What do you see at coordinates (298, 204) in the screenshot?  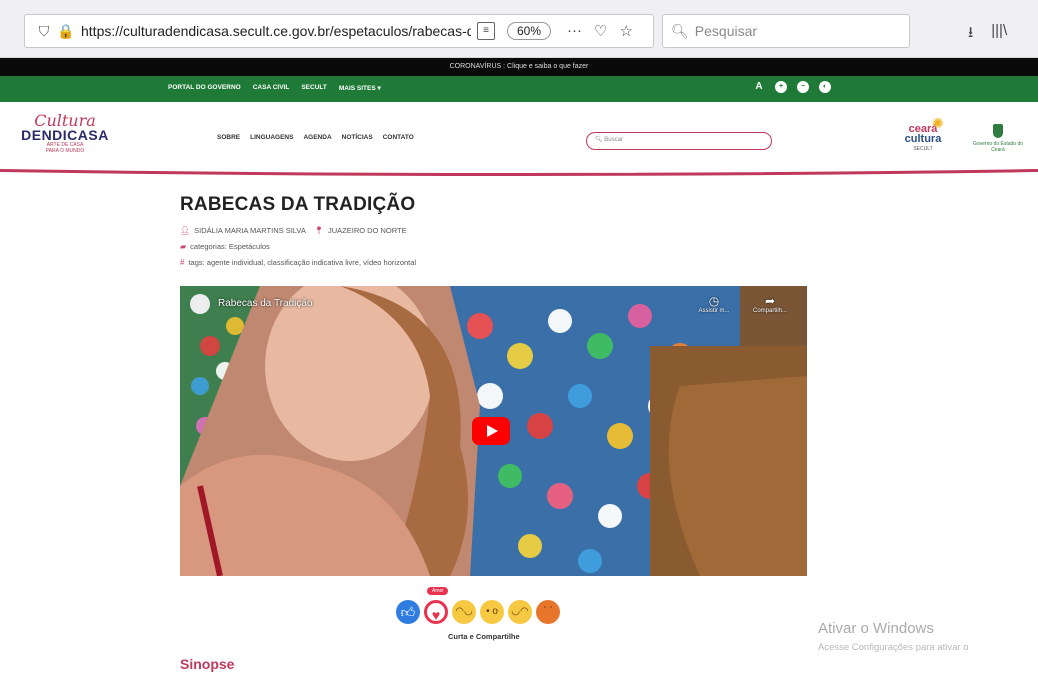 I see `page-title: RABECAS DA TRADIÇÃO` at bounding box center [298, 204].